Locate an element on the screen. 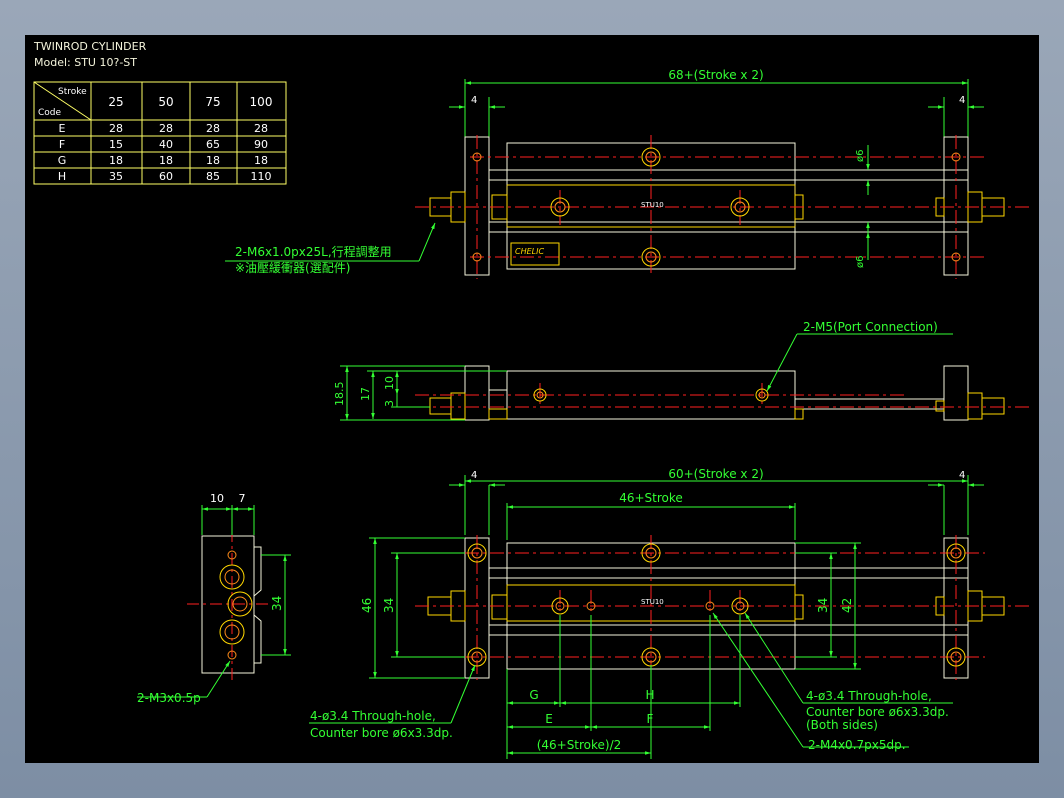  side-view: 18.5 17 10 3 2-M5(Port Connection) is located at coordinates (681, 370).